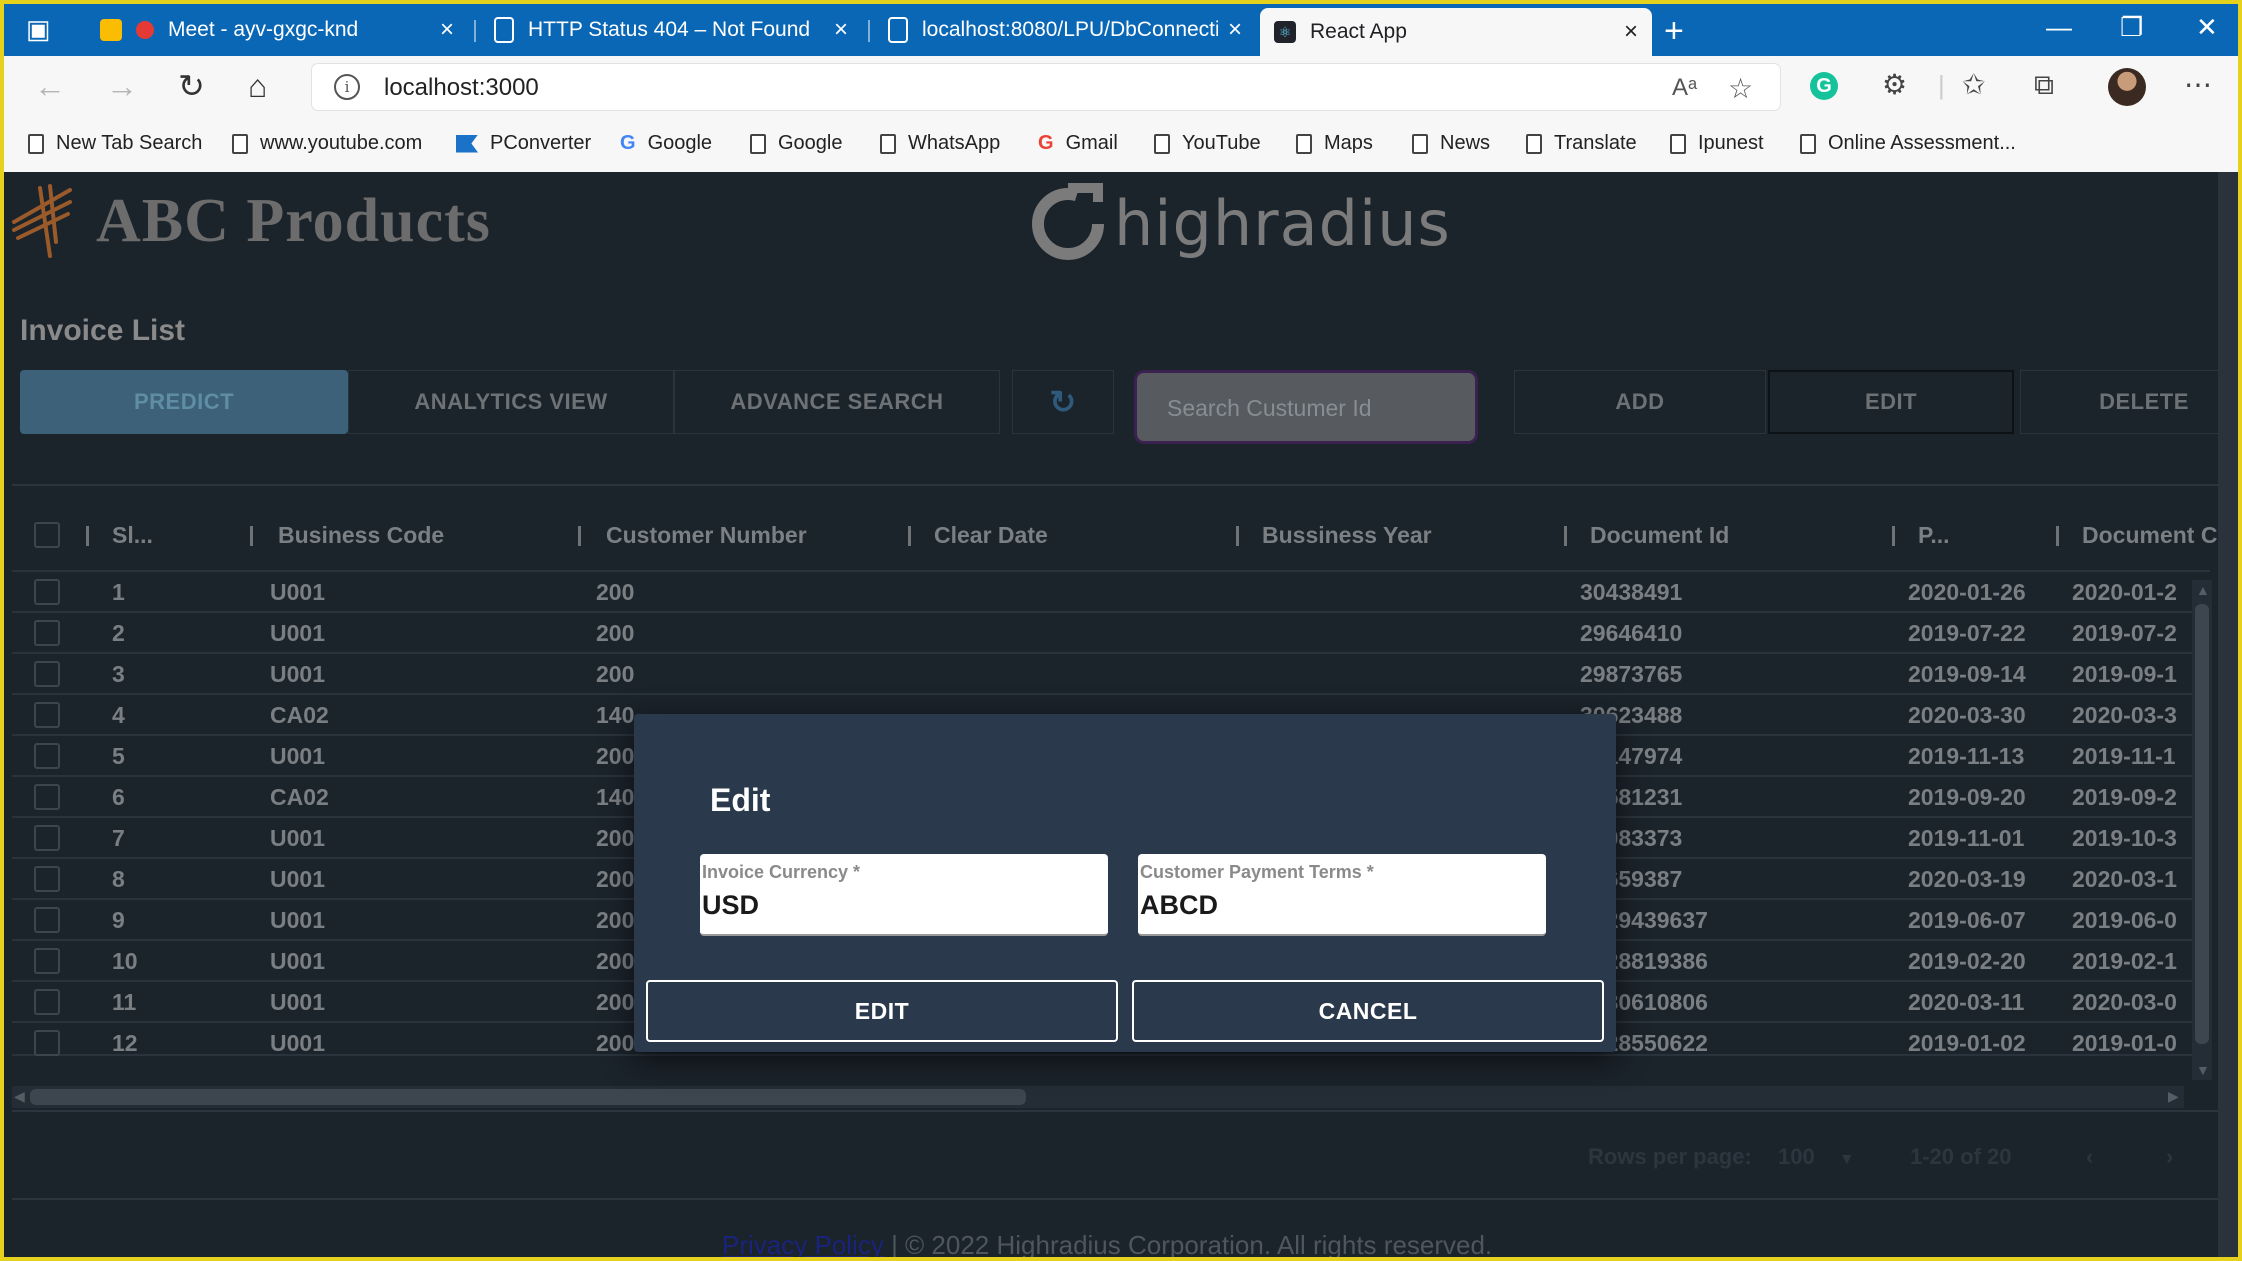 Image resolution: width=2242 pixels, height=1261 pixels. I want to click on table-row: 1 U001 200 30438491 2020-01-26 2020-01-2, so click(1111, 591).